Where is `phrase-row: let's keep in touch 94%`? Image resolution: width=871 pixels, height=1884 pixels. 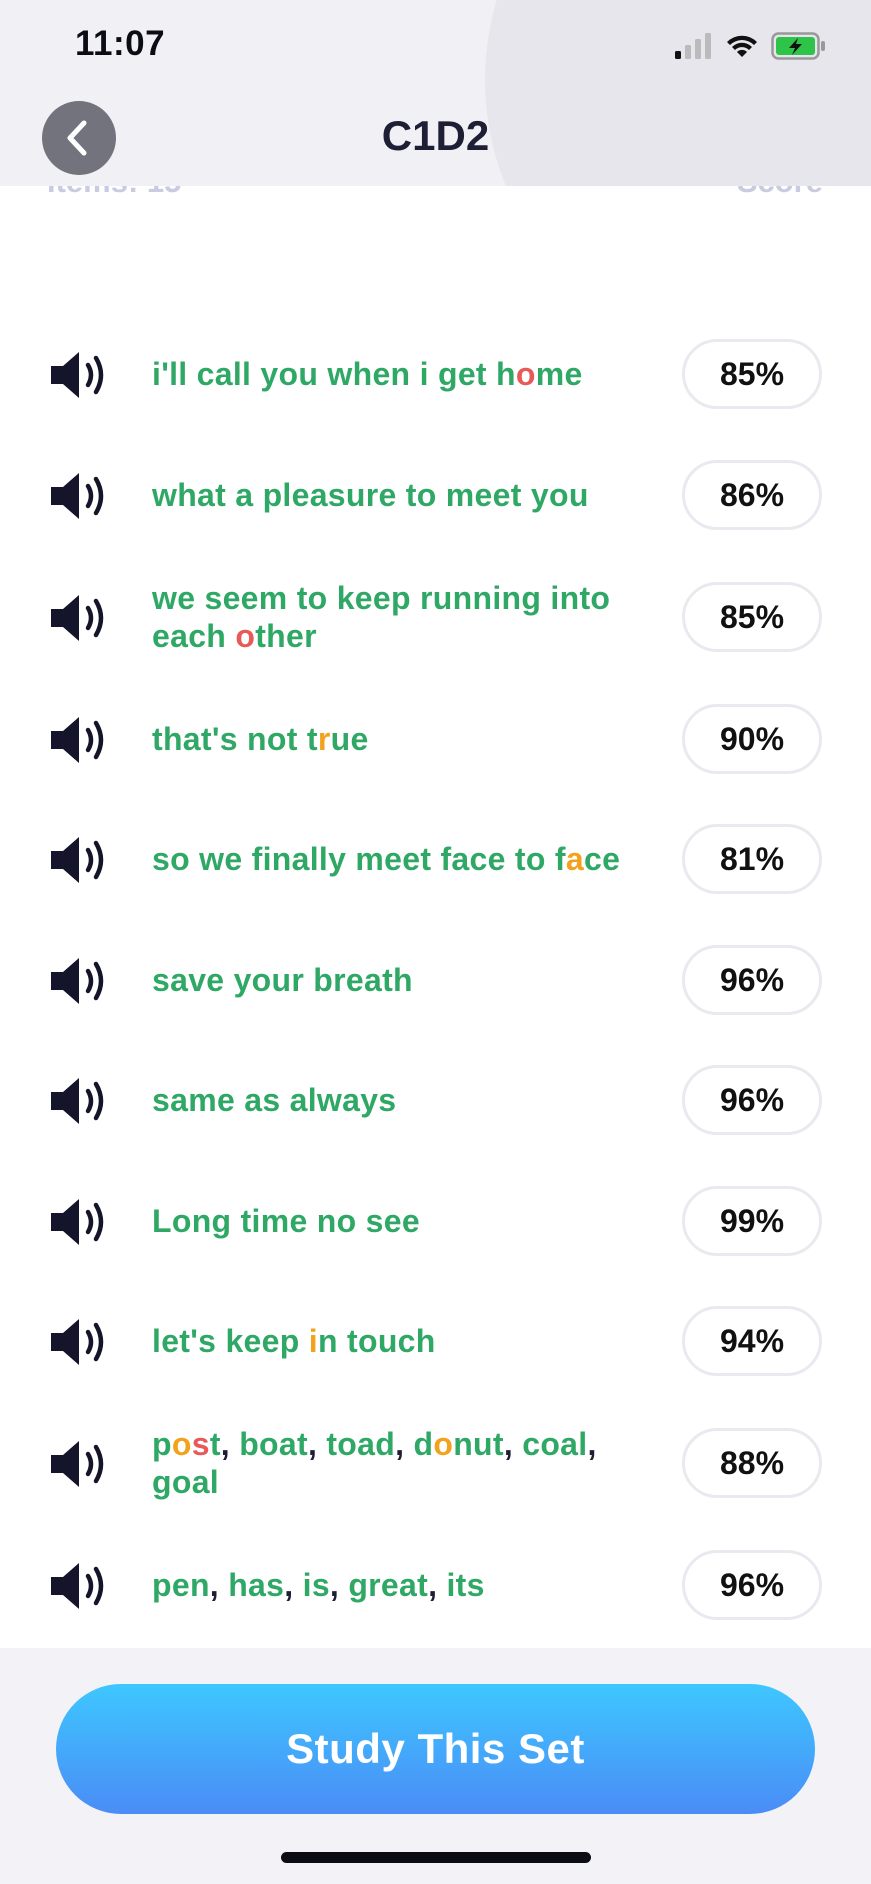 phrase-row: let's keep in touch 94% is located at coordinates (435, 1341).